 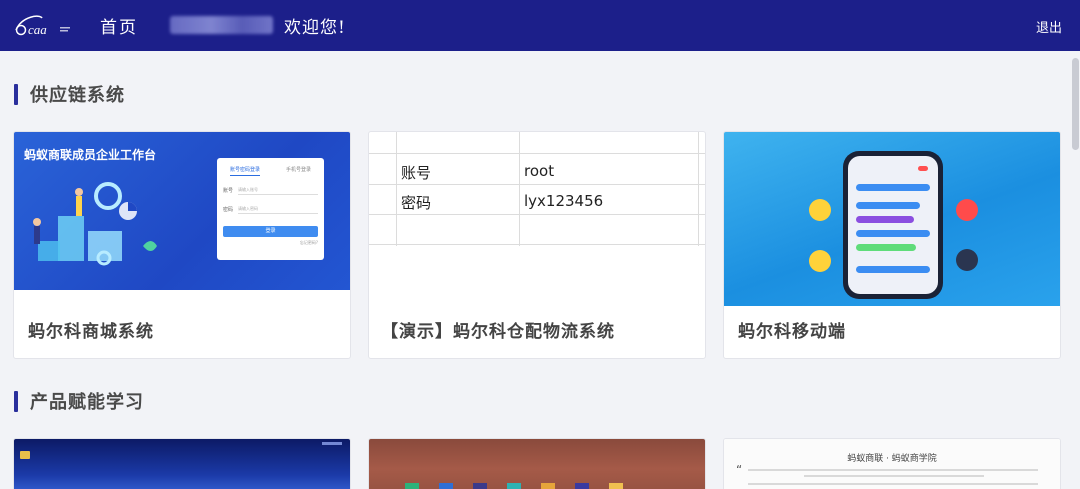 I want to click on orb-red-icon, so click(x=967, y=210).